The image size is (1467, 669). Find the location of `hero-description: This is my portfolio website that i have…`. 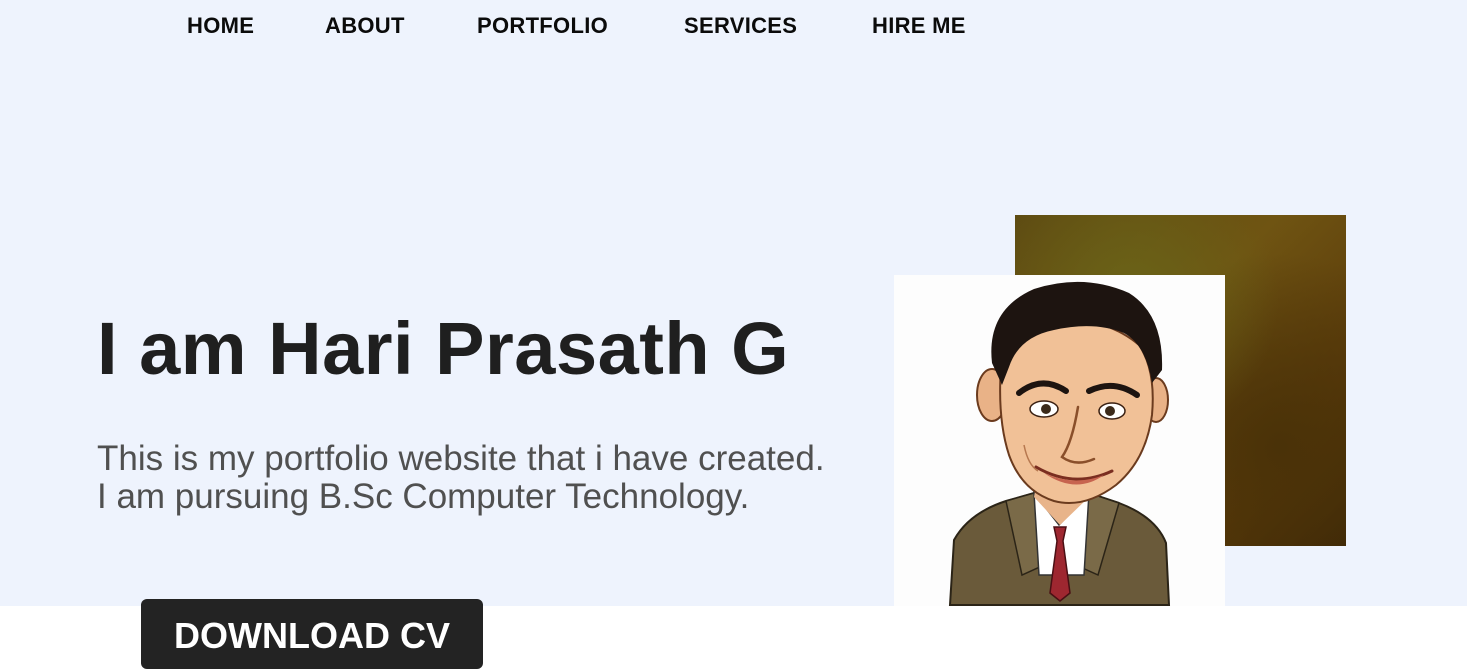

hero-description: This is my portfolio website that i have… is located at coordinates (461, 478).